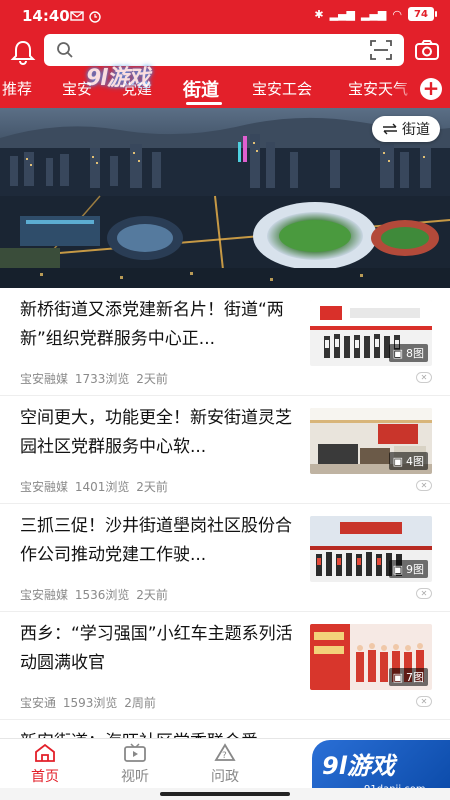 The image size is (450, 800). Describe the element at coordinates (416, 130) in the screenshot. I see `switch-street-label: 街道` at that location.